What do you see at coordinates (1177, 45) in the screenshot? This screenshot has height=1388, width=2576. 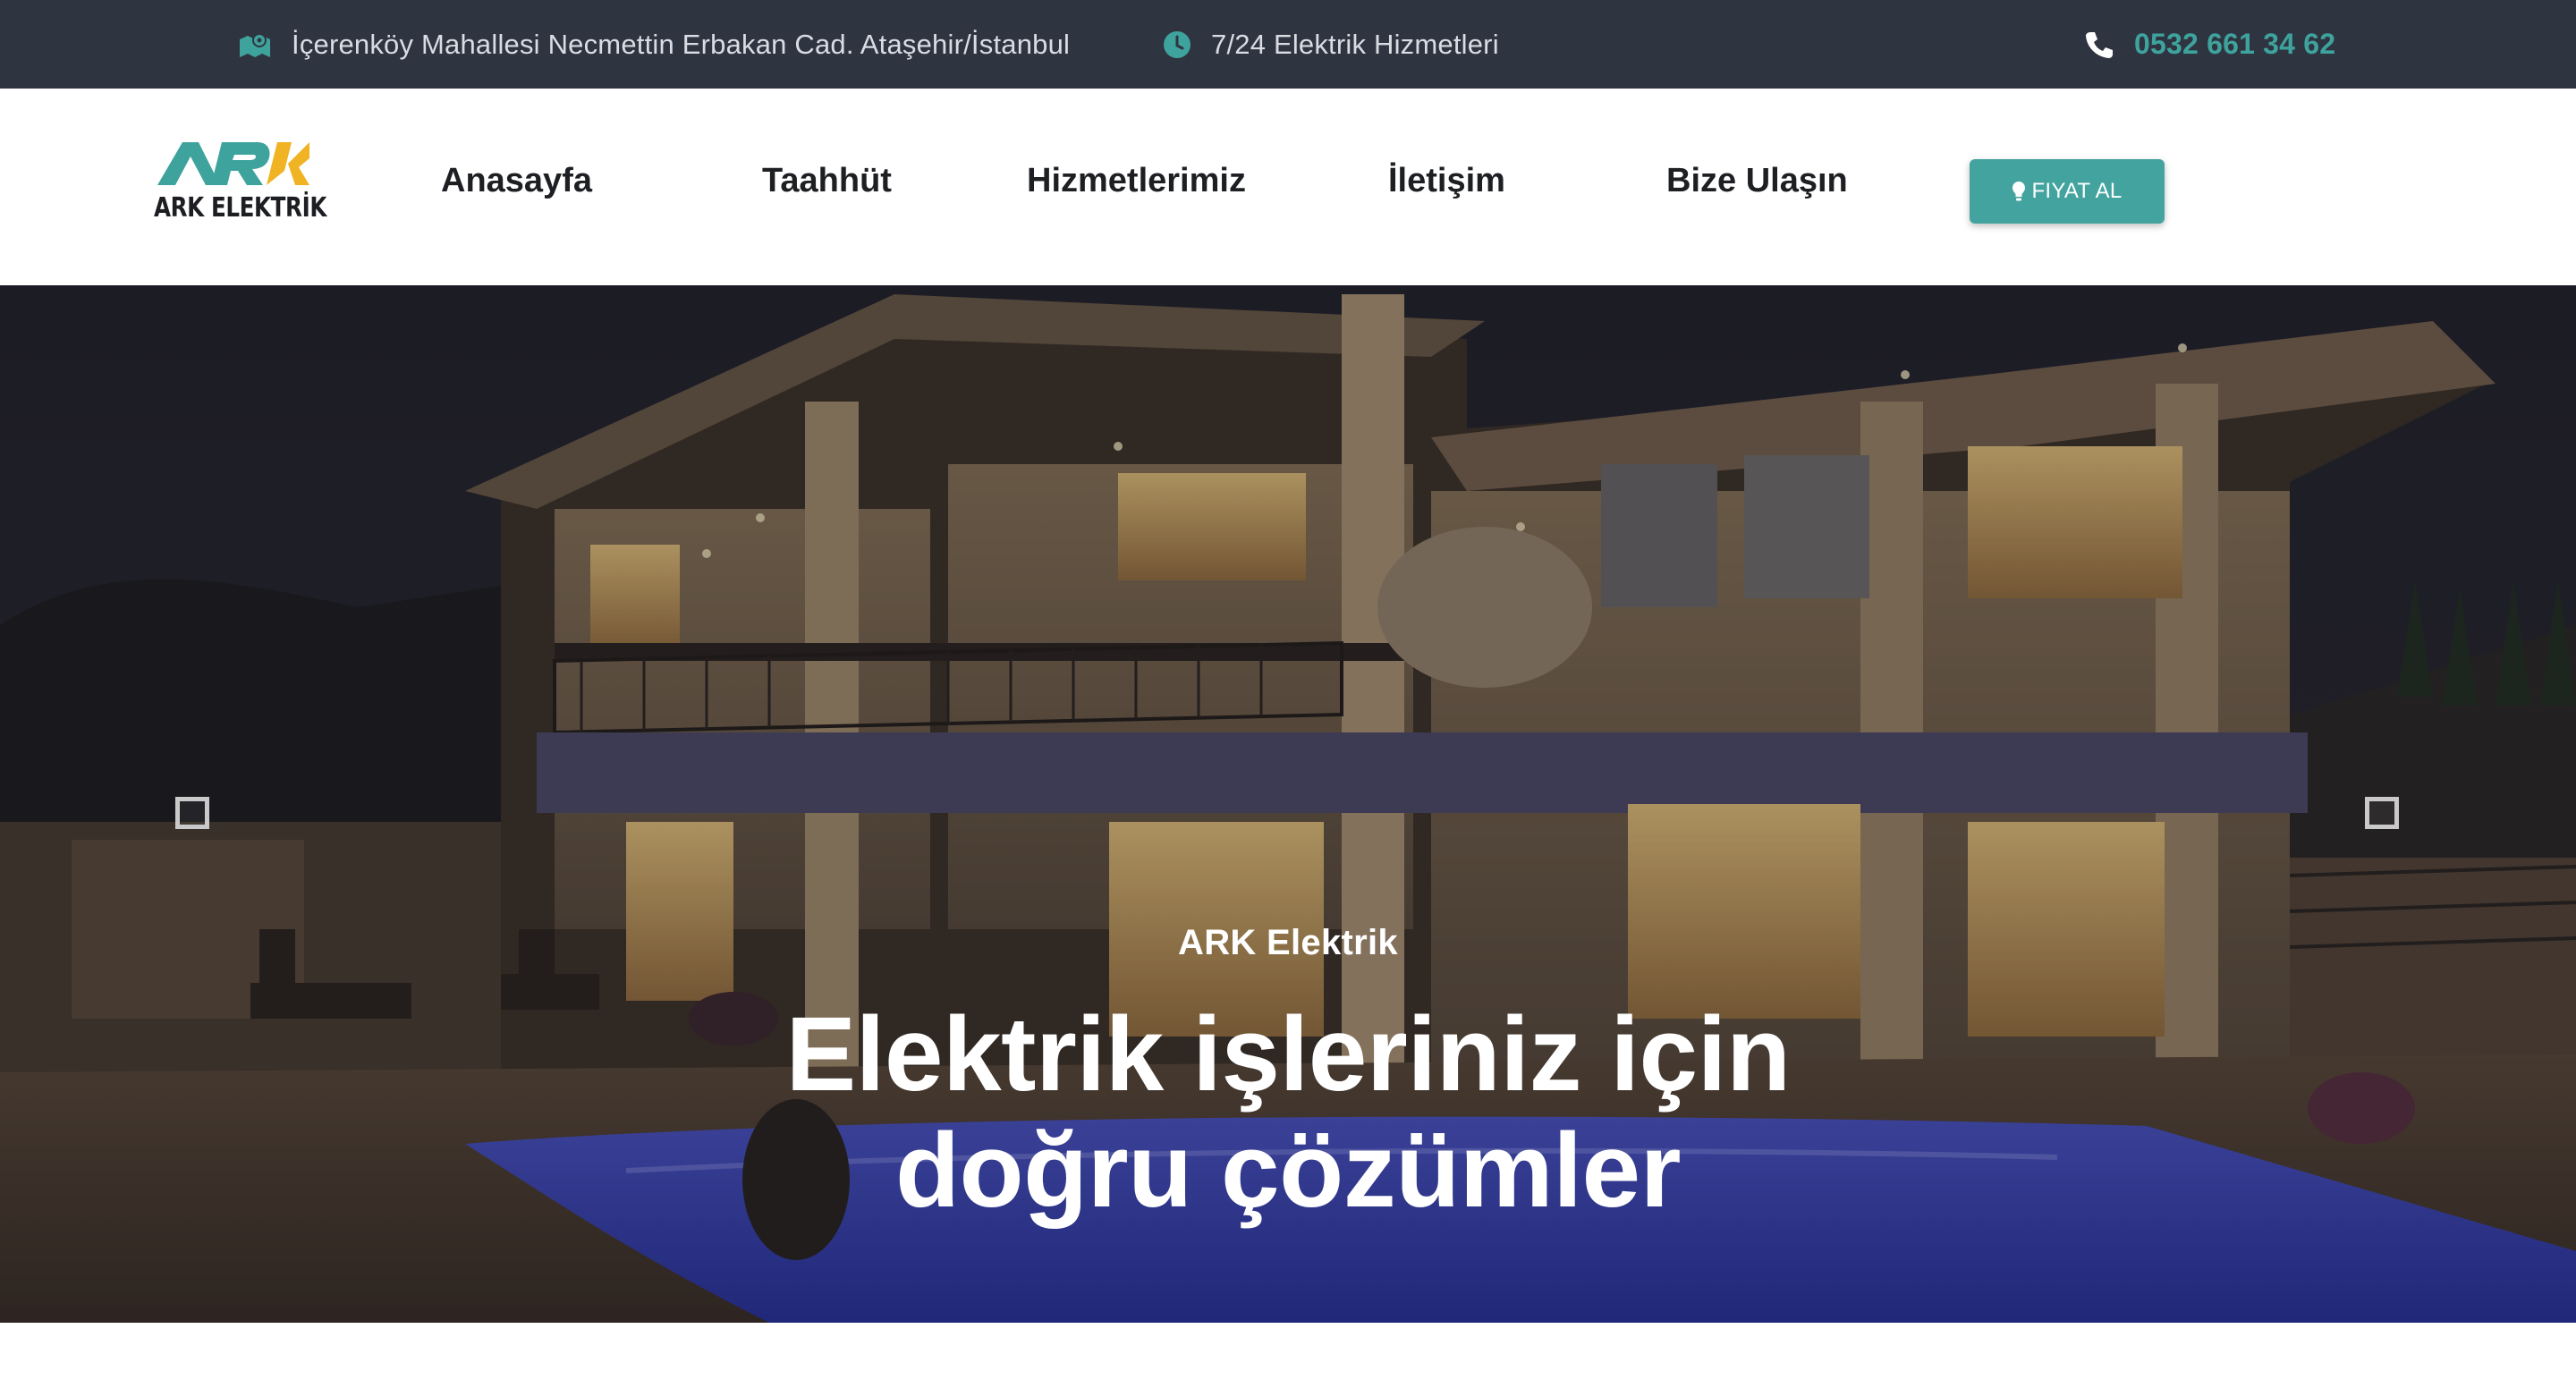 I see `clock-icon` at bounding box center [1177, 45].